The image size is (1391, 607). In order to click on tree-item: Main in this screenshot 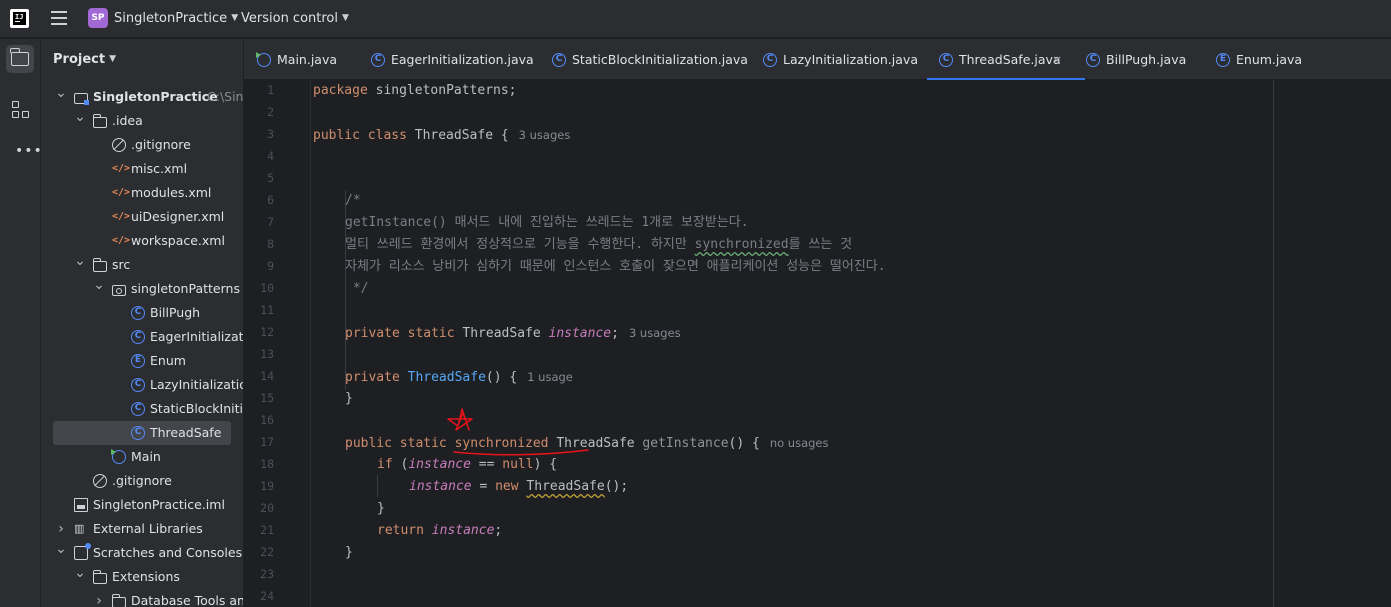, I will do `click(142, 457)`.